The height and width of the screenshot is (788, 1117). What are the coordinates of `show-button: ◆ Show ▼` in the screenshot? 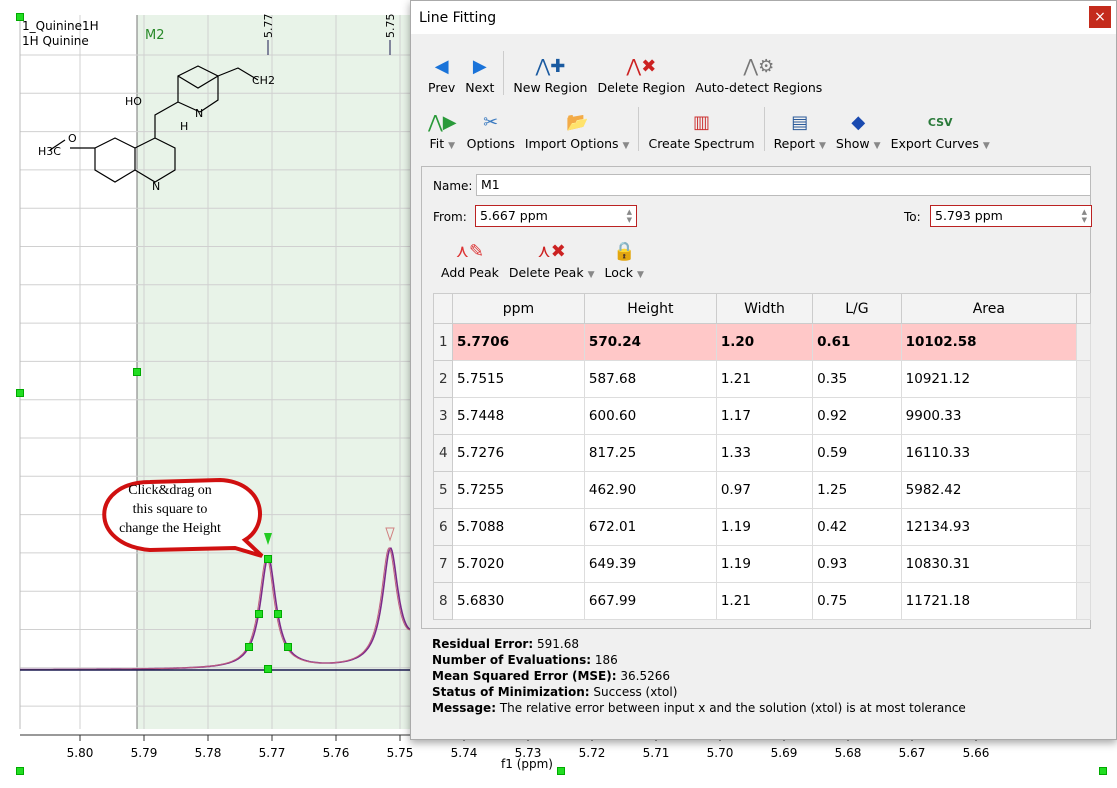 It's located at (858, 130).